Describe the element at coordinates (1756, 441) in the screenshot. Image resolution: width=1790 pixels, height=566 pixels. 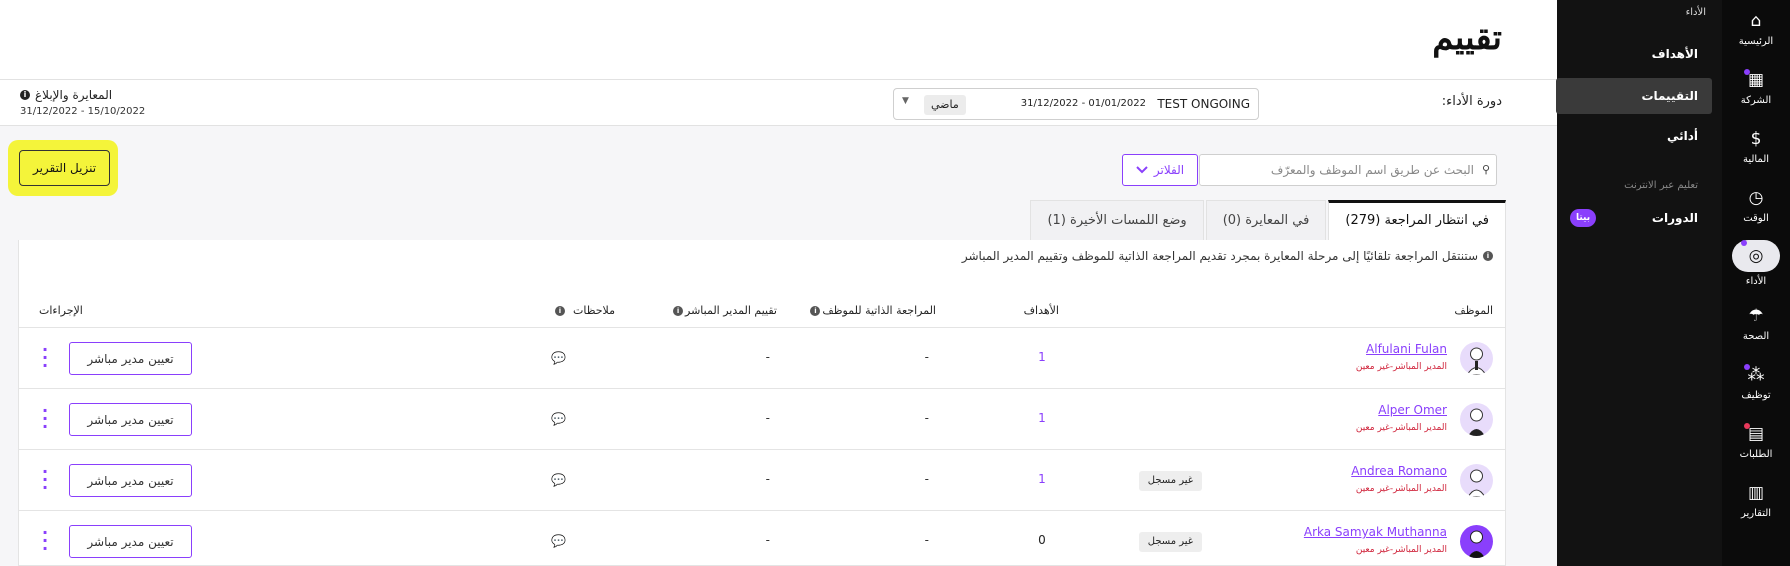
I see `rail-item-requests: ▤ الطلبات` at that location.